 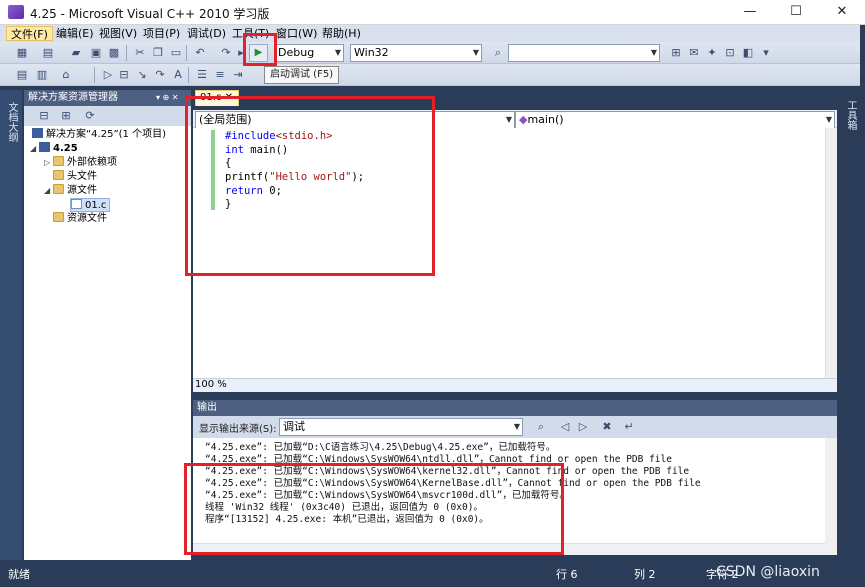 What do you see at coordinates (850, 115) in the screenshot?
I see `toolbox-label: 工具箱` at bounding box center [850, 115].